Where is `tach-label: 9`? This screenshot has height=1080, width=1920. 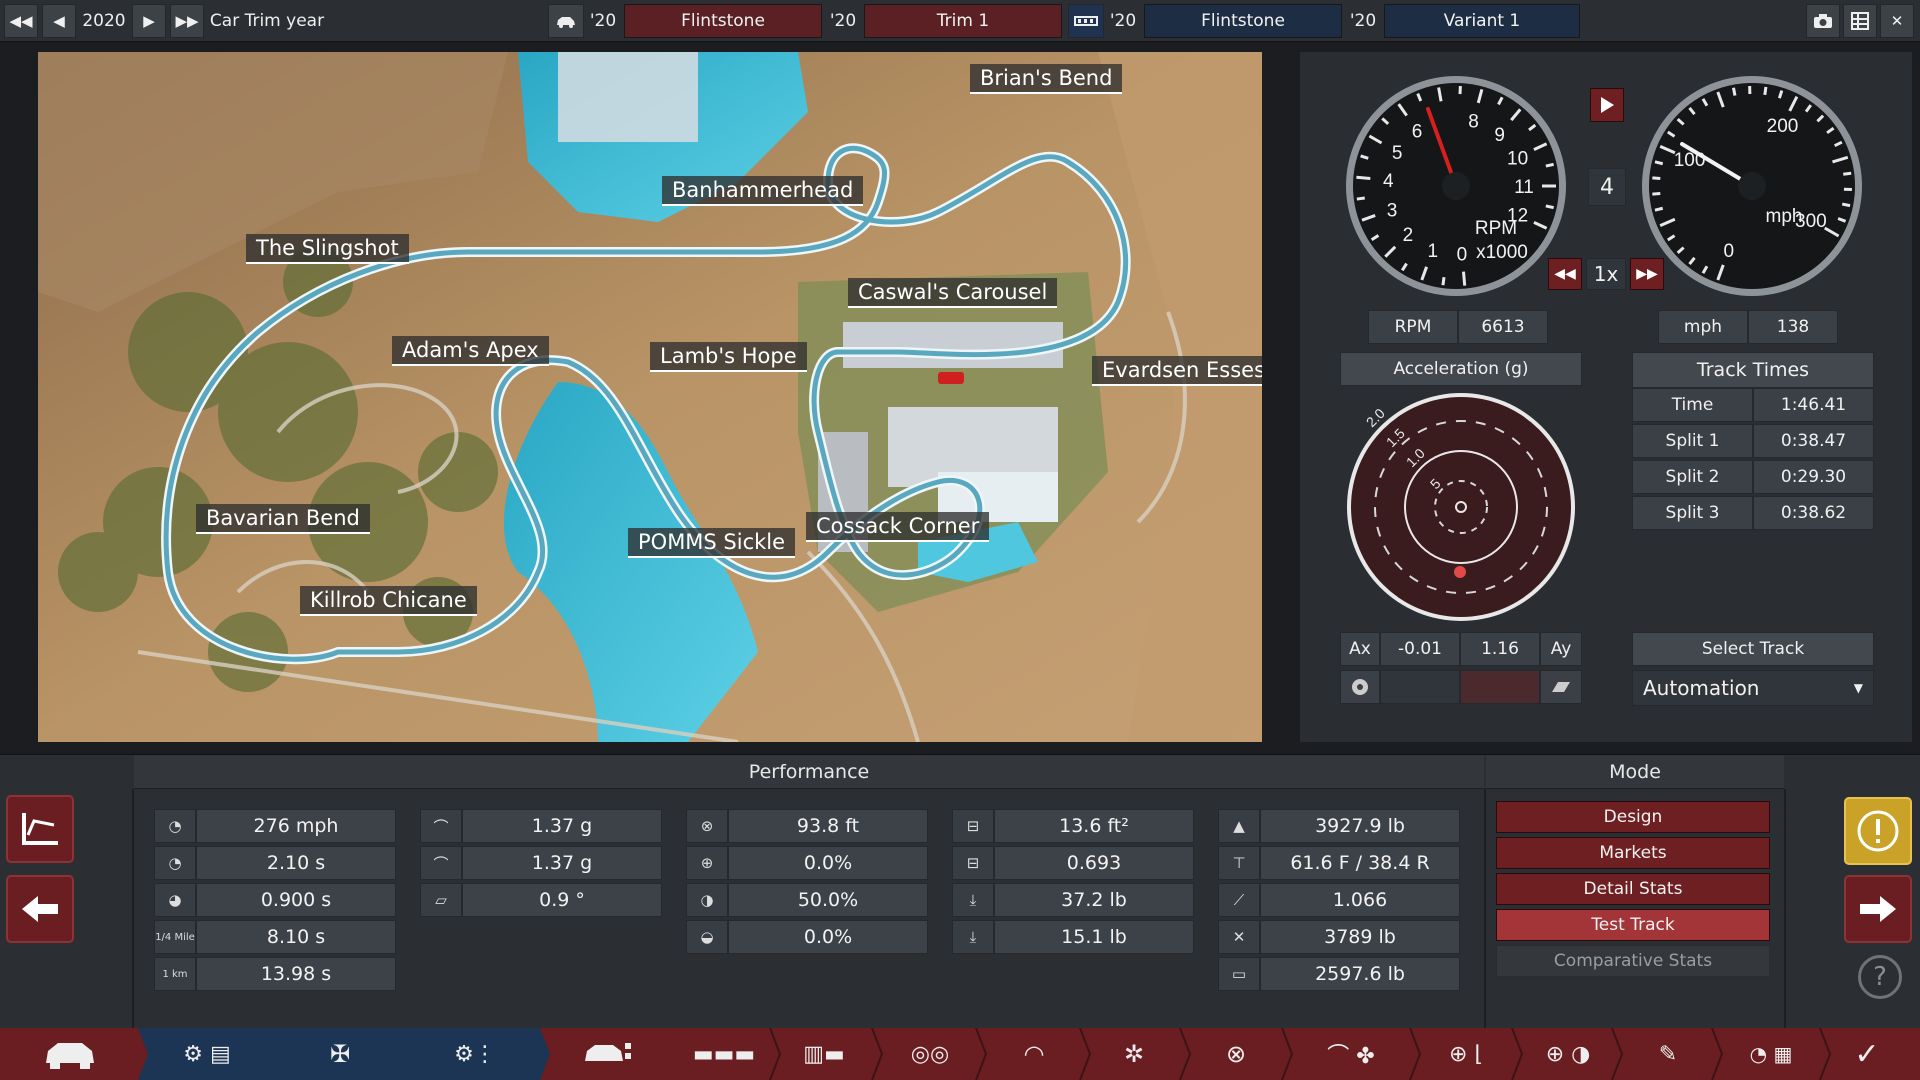
tach-label: 9 is located at coordinates (1499, 135).